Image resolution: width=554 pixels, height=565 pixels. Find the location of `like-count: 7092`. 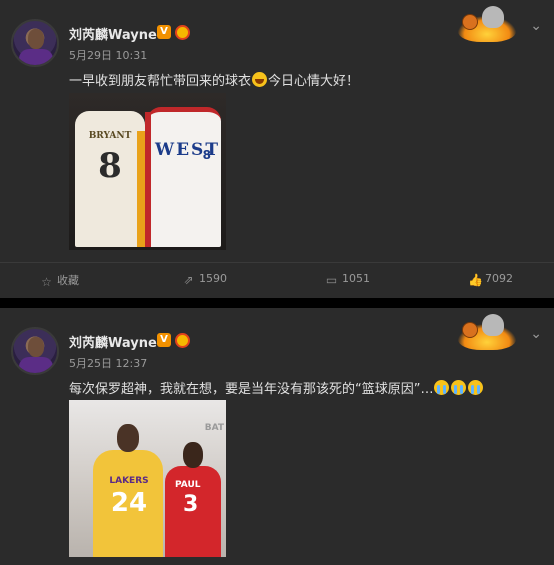

like-count: 7092 is located at coordinates (499, 278).